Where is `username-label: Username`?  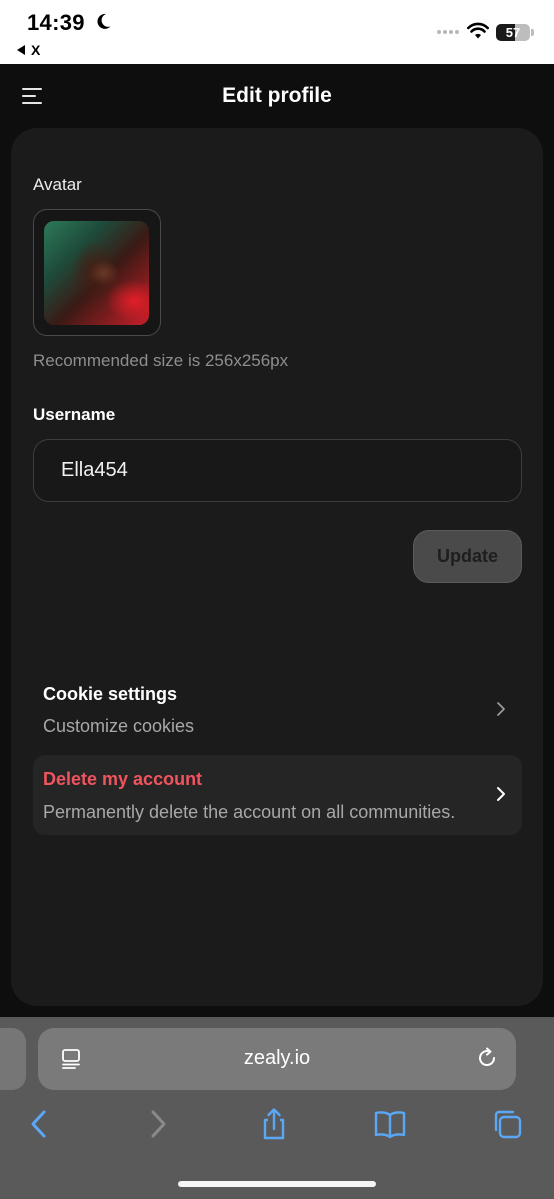 username-label: Username is located at coordinates (74, 414).